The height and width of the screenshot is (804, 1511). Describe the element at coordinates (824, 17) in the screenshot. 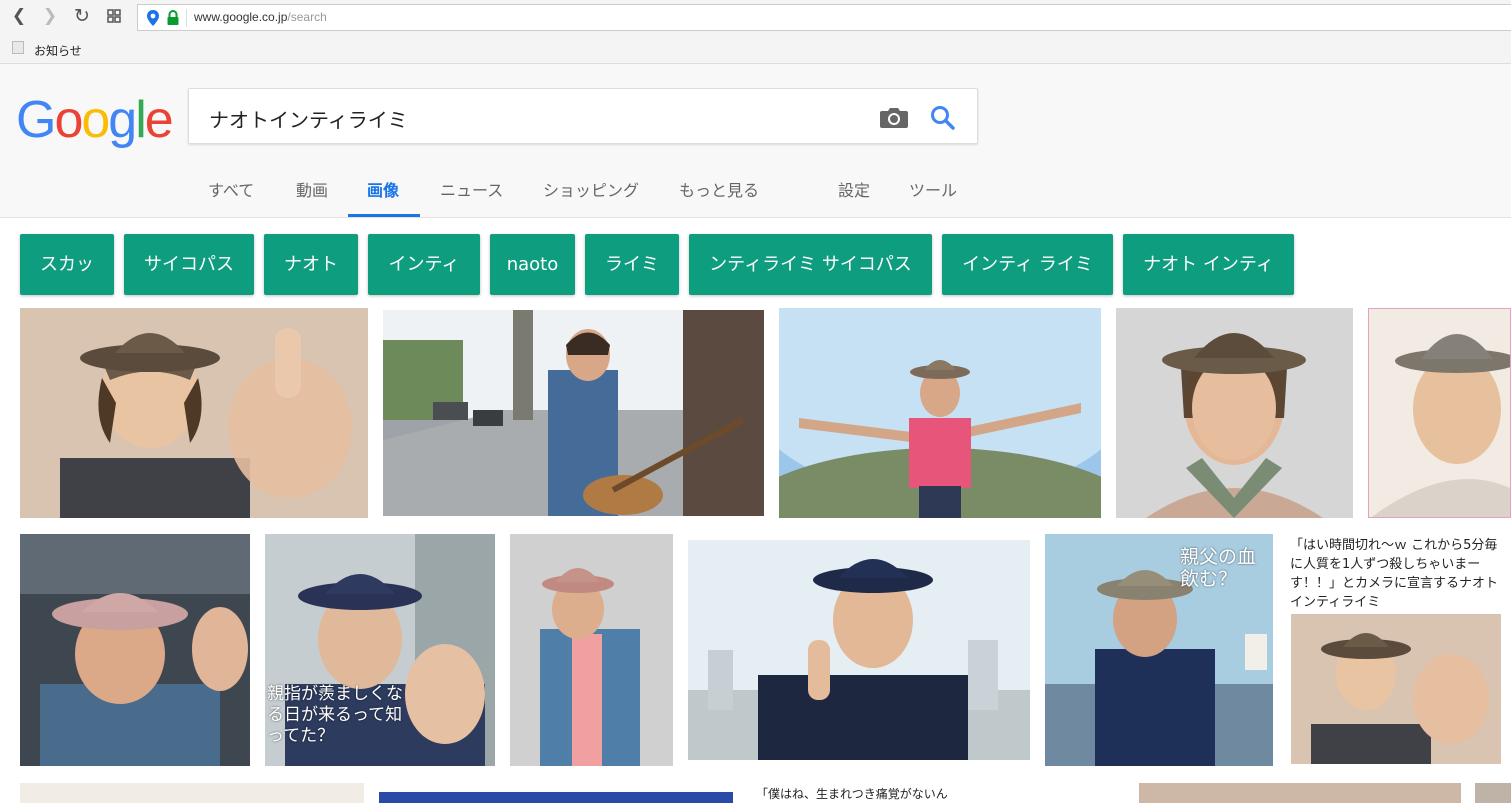

I see `address-bar: www.google.co.jp/search` at that location.